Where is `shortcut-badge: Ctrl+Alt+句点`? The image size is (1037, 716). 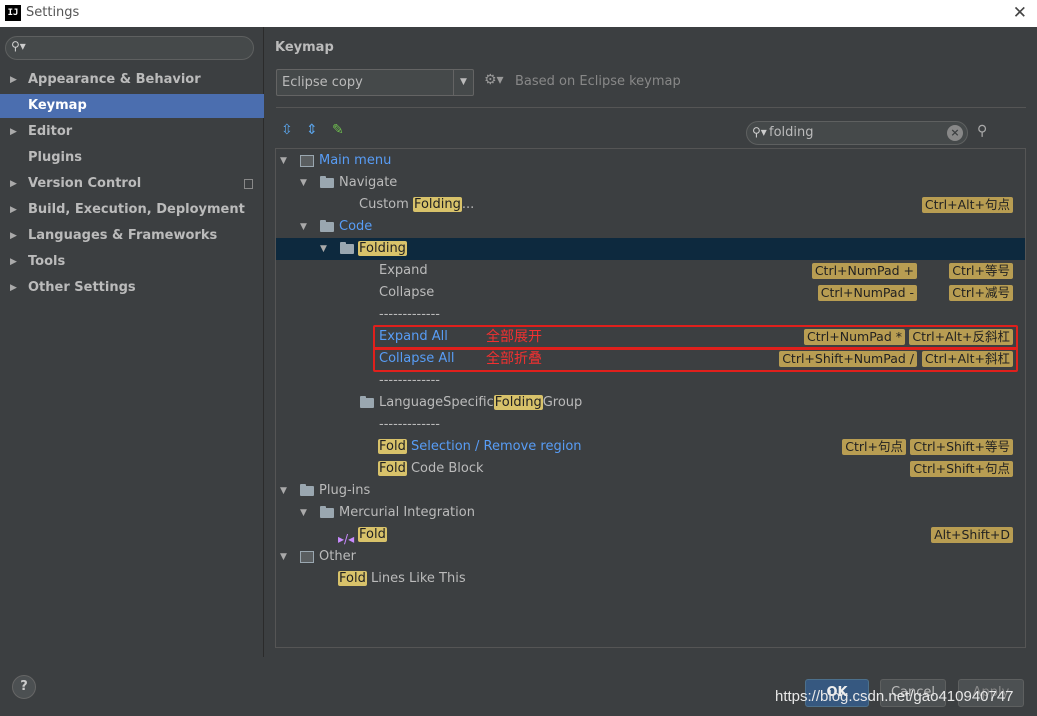 shortcut-badge: Ctrl+Alt+句点 is located at coordinates (967, 205).